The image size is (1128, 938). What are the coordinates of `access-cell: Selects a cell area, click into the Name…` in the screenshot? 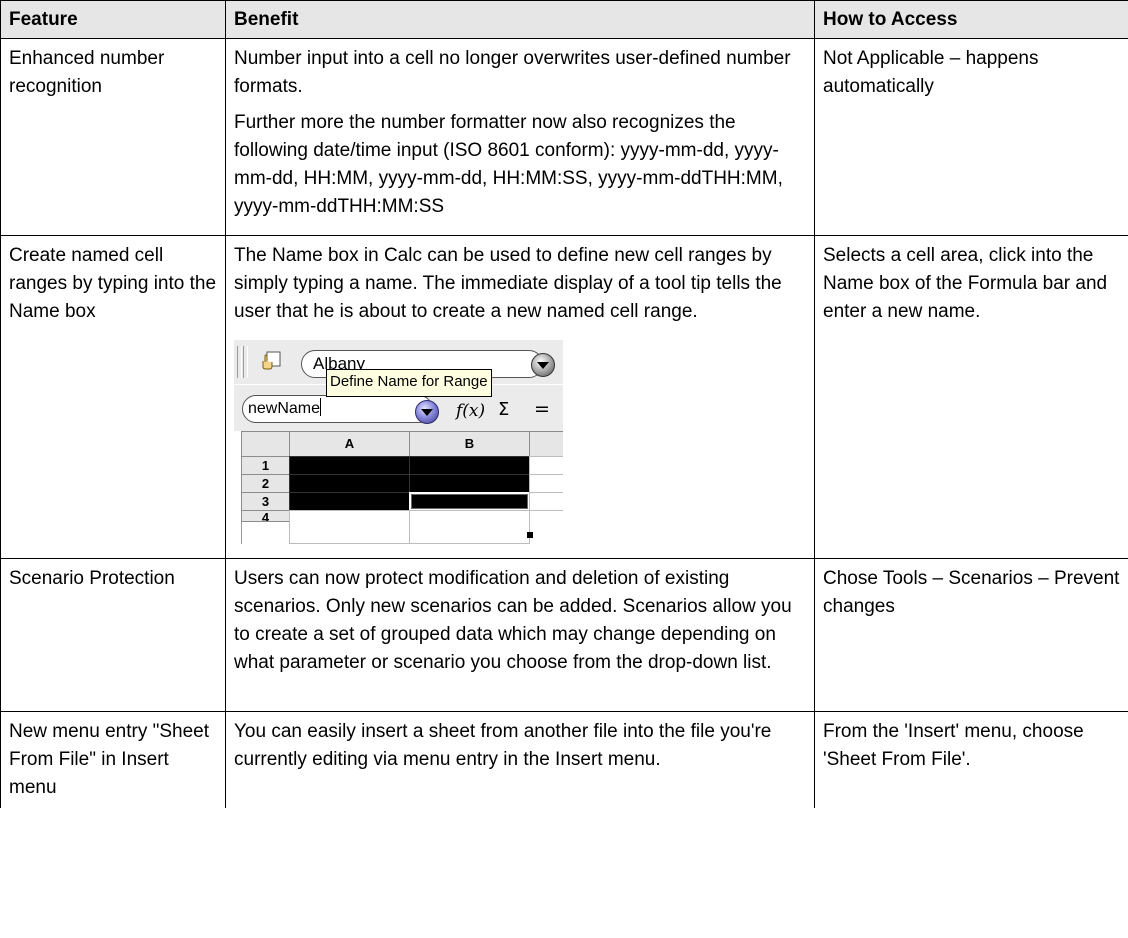 It's located at (971, 397).